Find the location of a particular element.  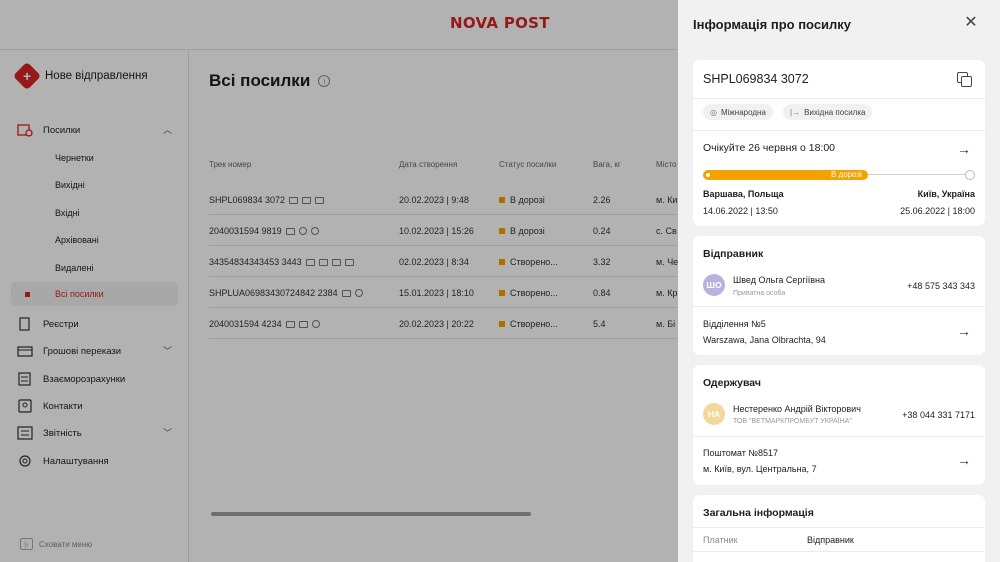

sender-type: Приватна особа is located at coordinates (759, 293).